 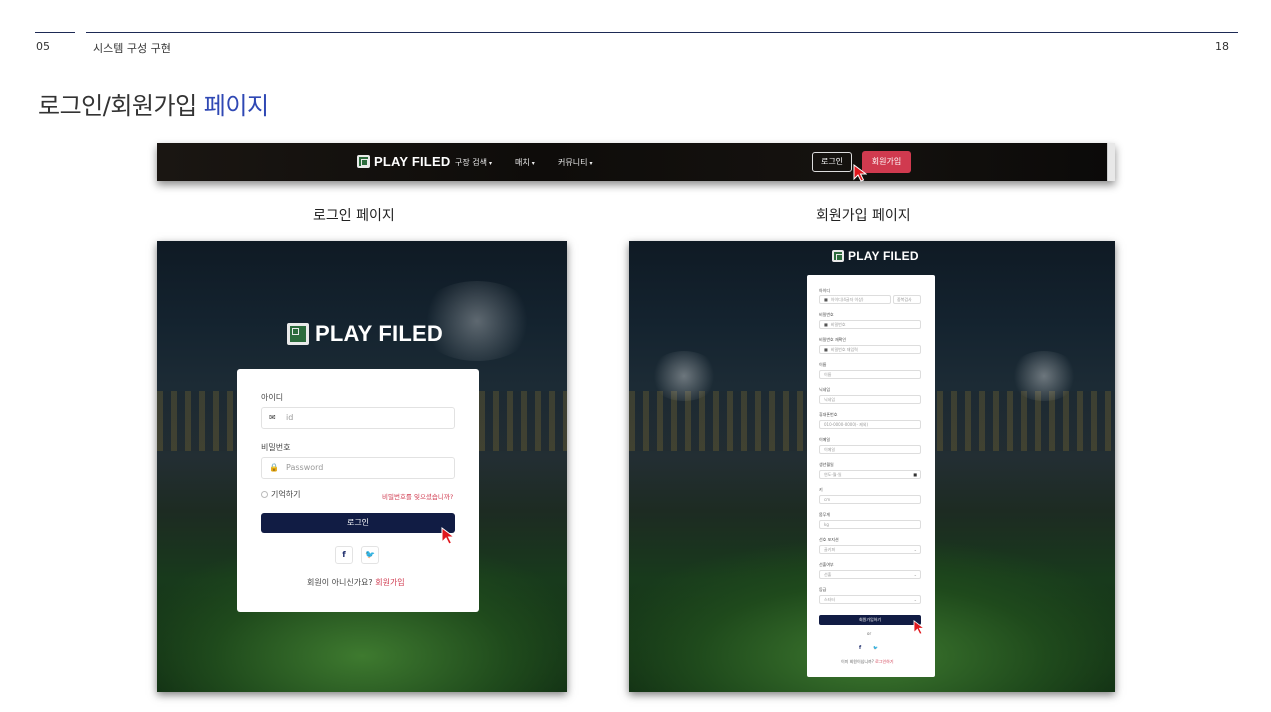 What do you see at coordinates (870, 599) in the screenshot?
I see `signup-grade-select: 스타터 ⌄` at bounding box center [870, 599].